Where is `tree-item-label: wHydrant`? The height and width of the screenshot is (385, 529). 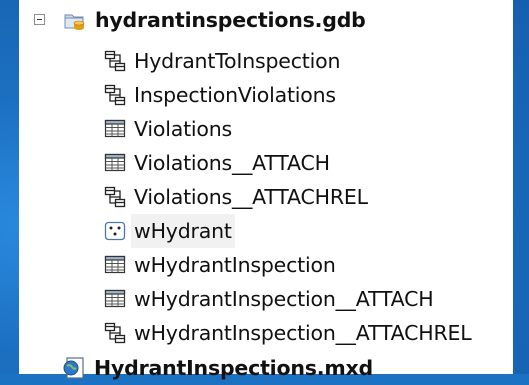 tree-item-label: wHydrant is located at coordinates (183, 231).